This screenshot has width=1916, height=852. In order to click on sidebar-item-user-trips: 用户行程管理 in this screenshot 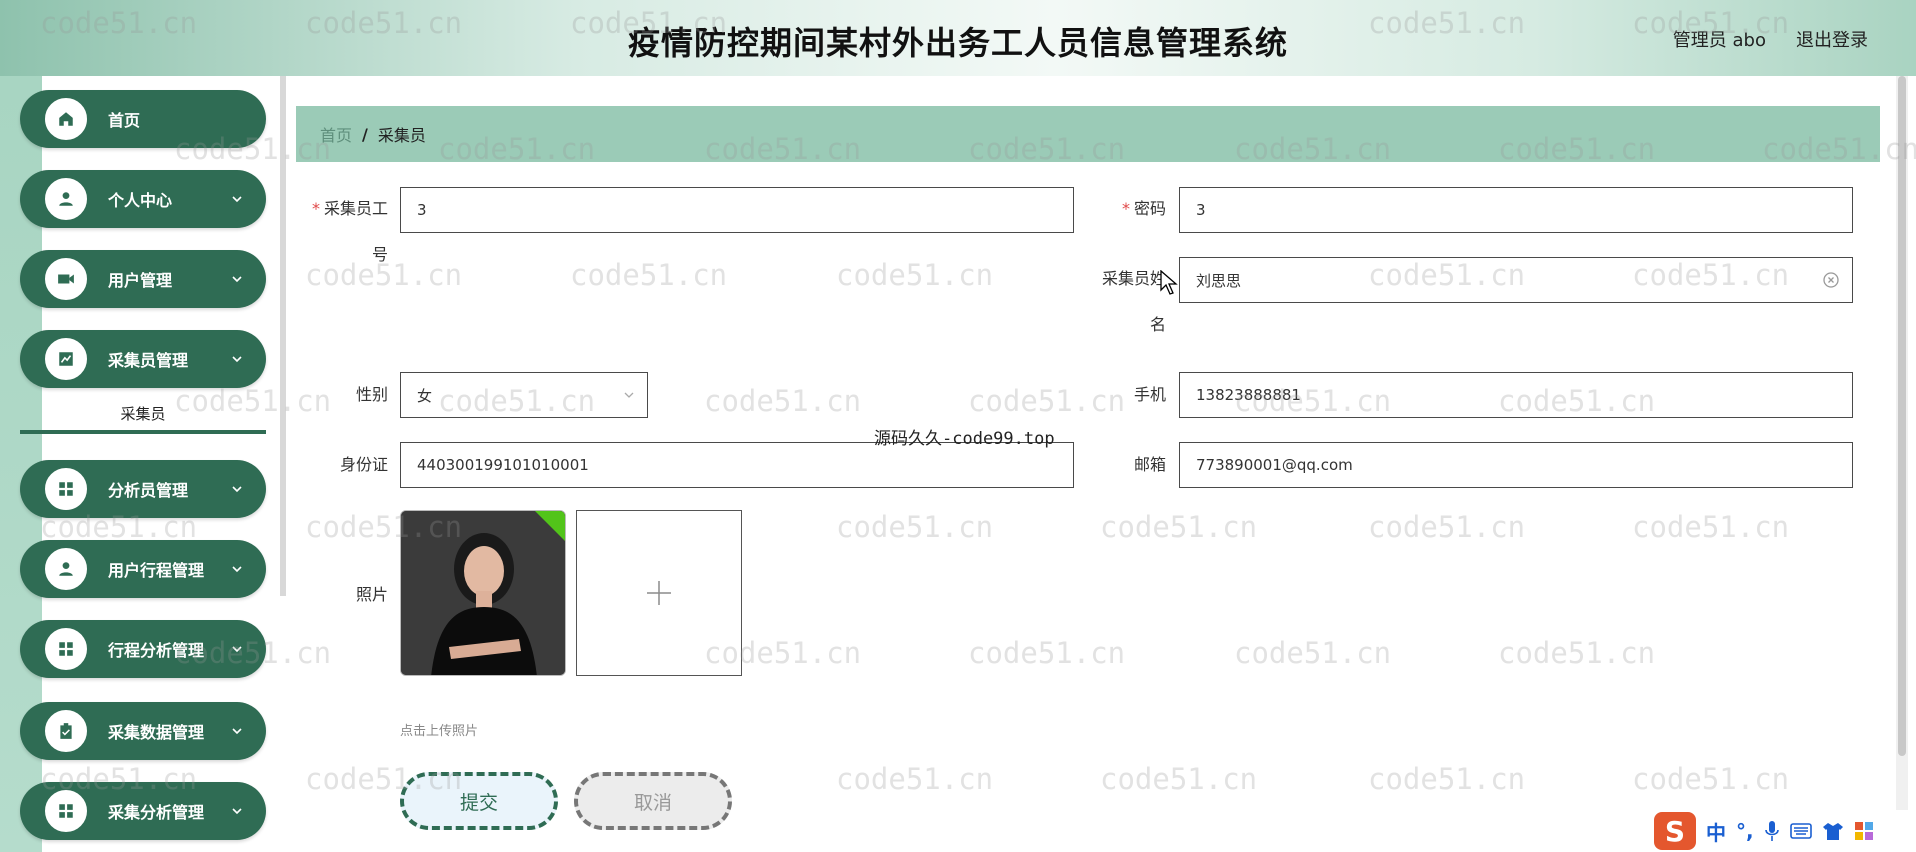, I will do `click(143, 569)`.